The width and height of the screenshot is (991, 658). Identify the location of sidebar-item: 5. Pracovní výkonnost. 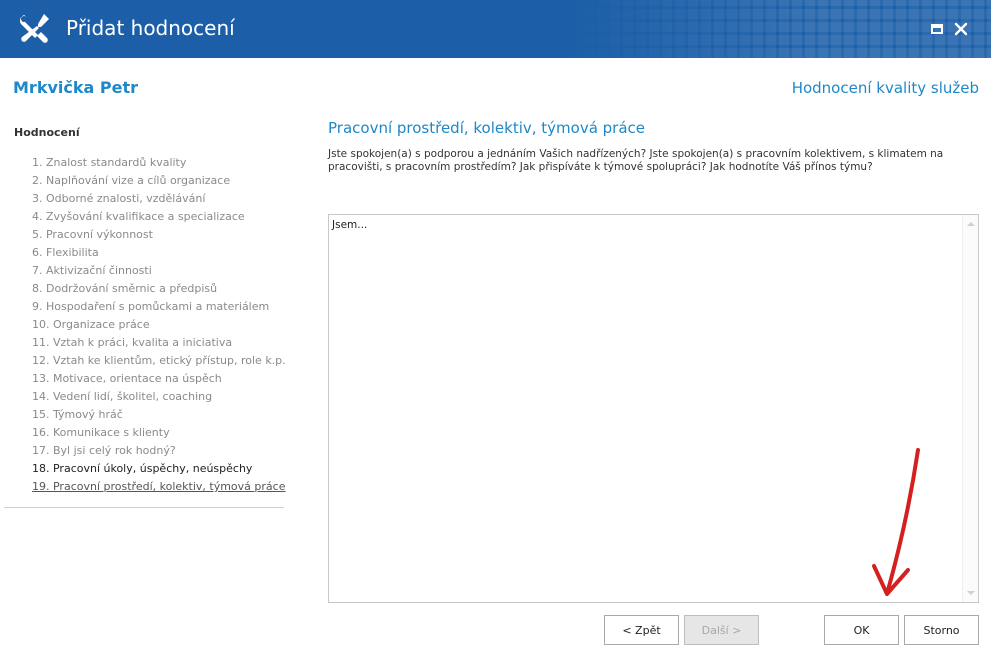
(162, 235).